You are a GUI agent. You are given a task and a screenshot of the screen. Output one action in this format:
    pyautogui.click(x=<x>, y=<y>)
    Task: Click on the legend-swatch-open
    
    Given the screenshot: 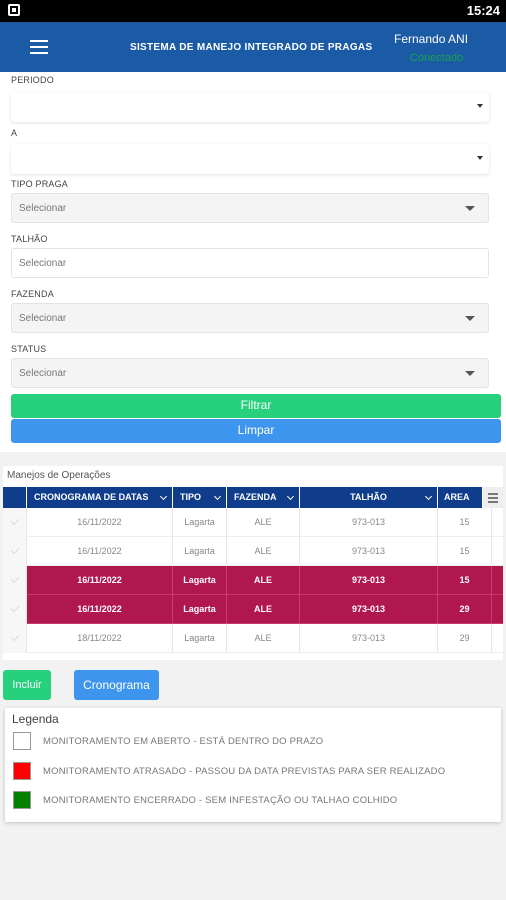 What is the action you would take?
    pyautogui.click(x=22, y=741)
    